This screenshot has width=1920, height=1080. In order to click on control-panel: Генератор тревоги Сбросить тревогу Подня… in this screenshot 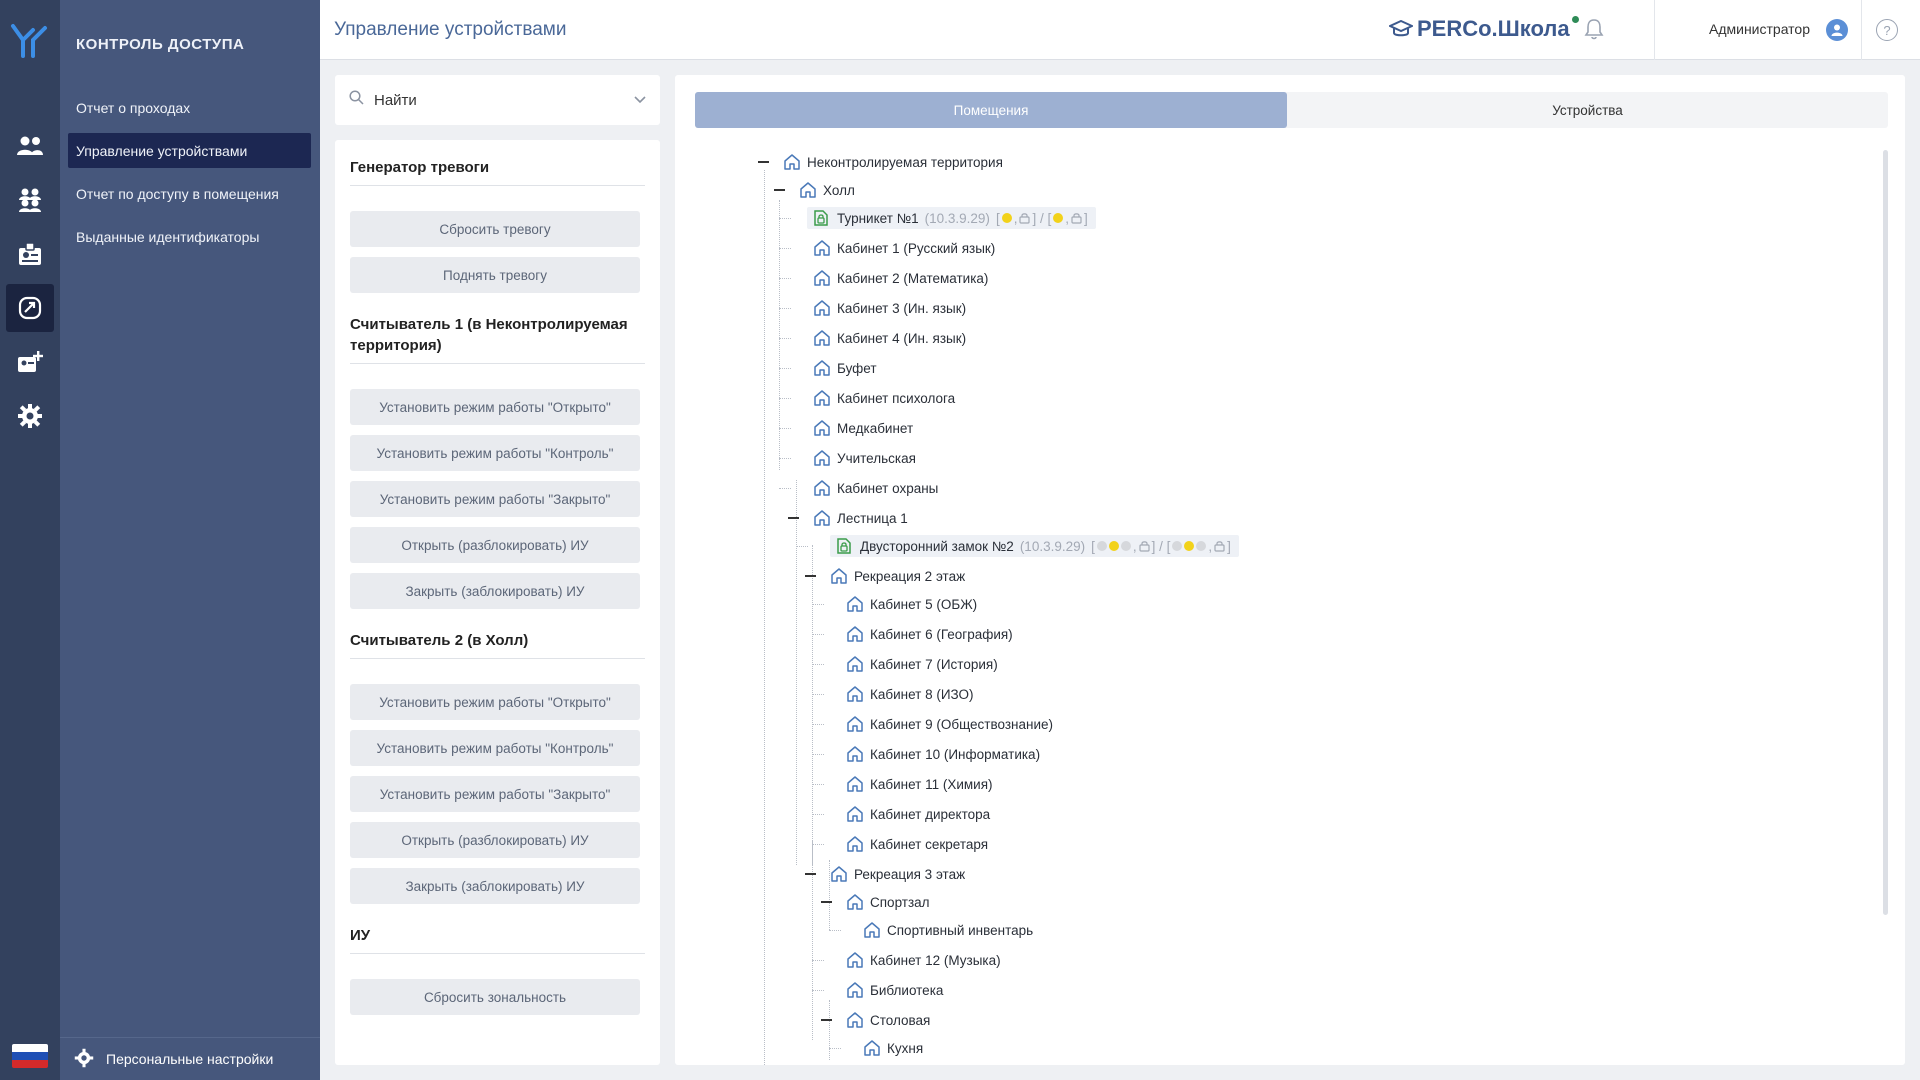, I will do `click(497, 602)`.